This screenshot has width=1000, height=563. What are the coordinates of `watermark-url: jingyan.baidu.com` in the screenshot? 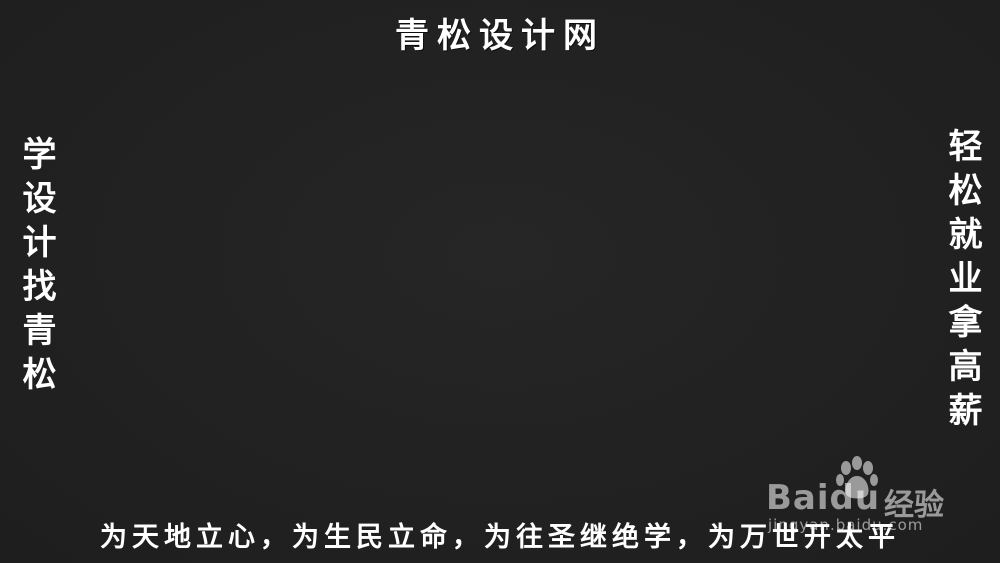 It's located at (846, 525).